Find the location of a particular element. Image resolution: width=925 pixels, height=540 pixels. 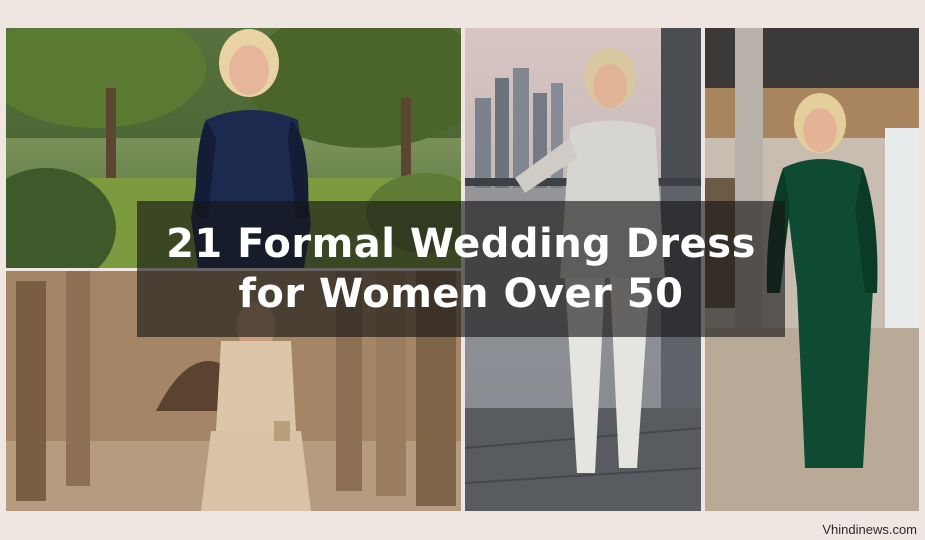

title-line-1: 21 Formal Wedding Dress is located at coordinates (461, 244).